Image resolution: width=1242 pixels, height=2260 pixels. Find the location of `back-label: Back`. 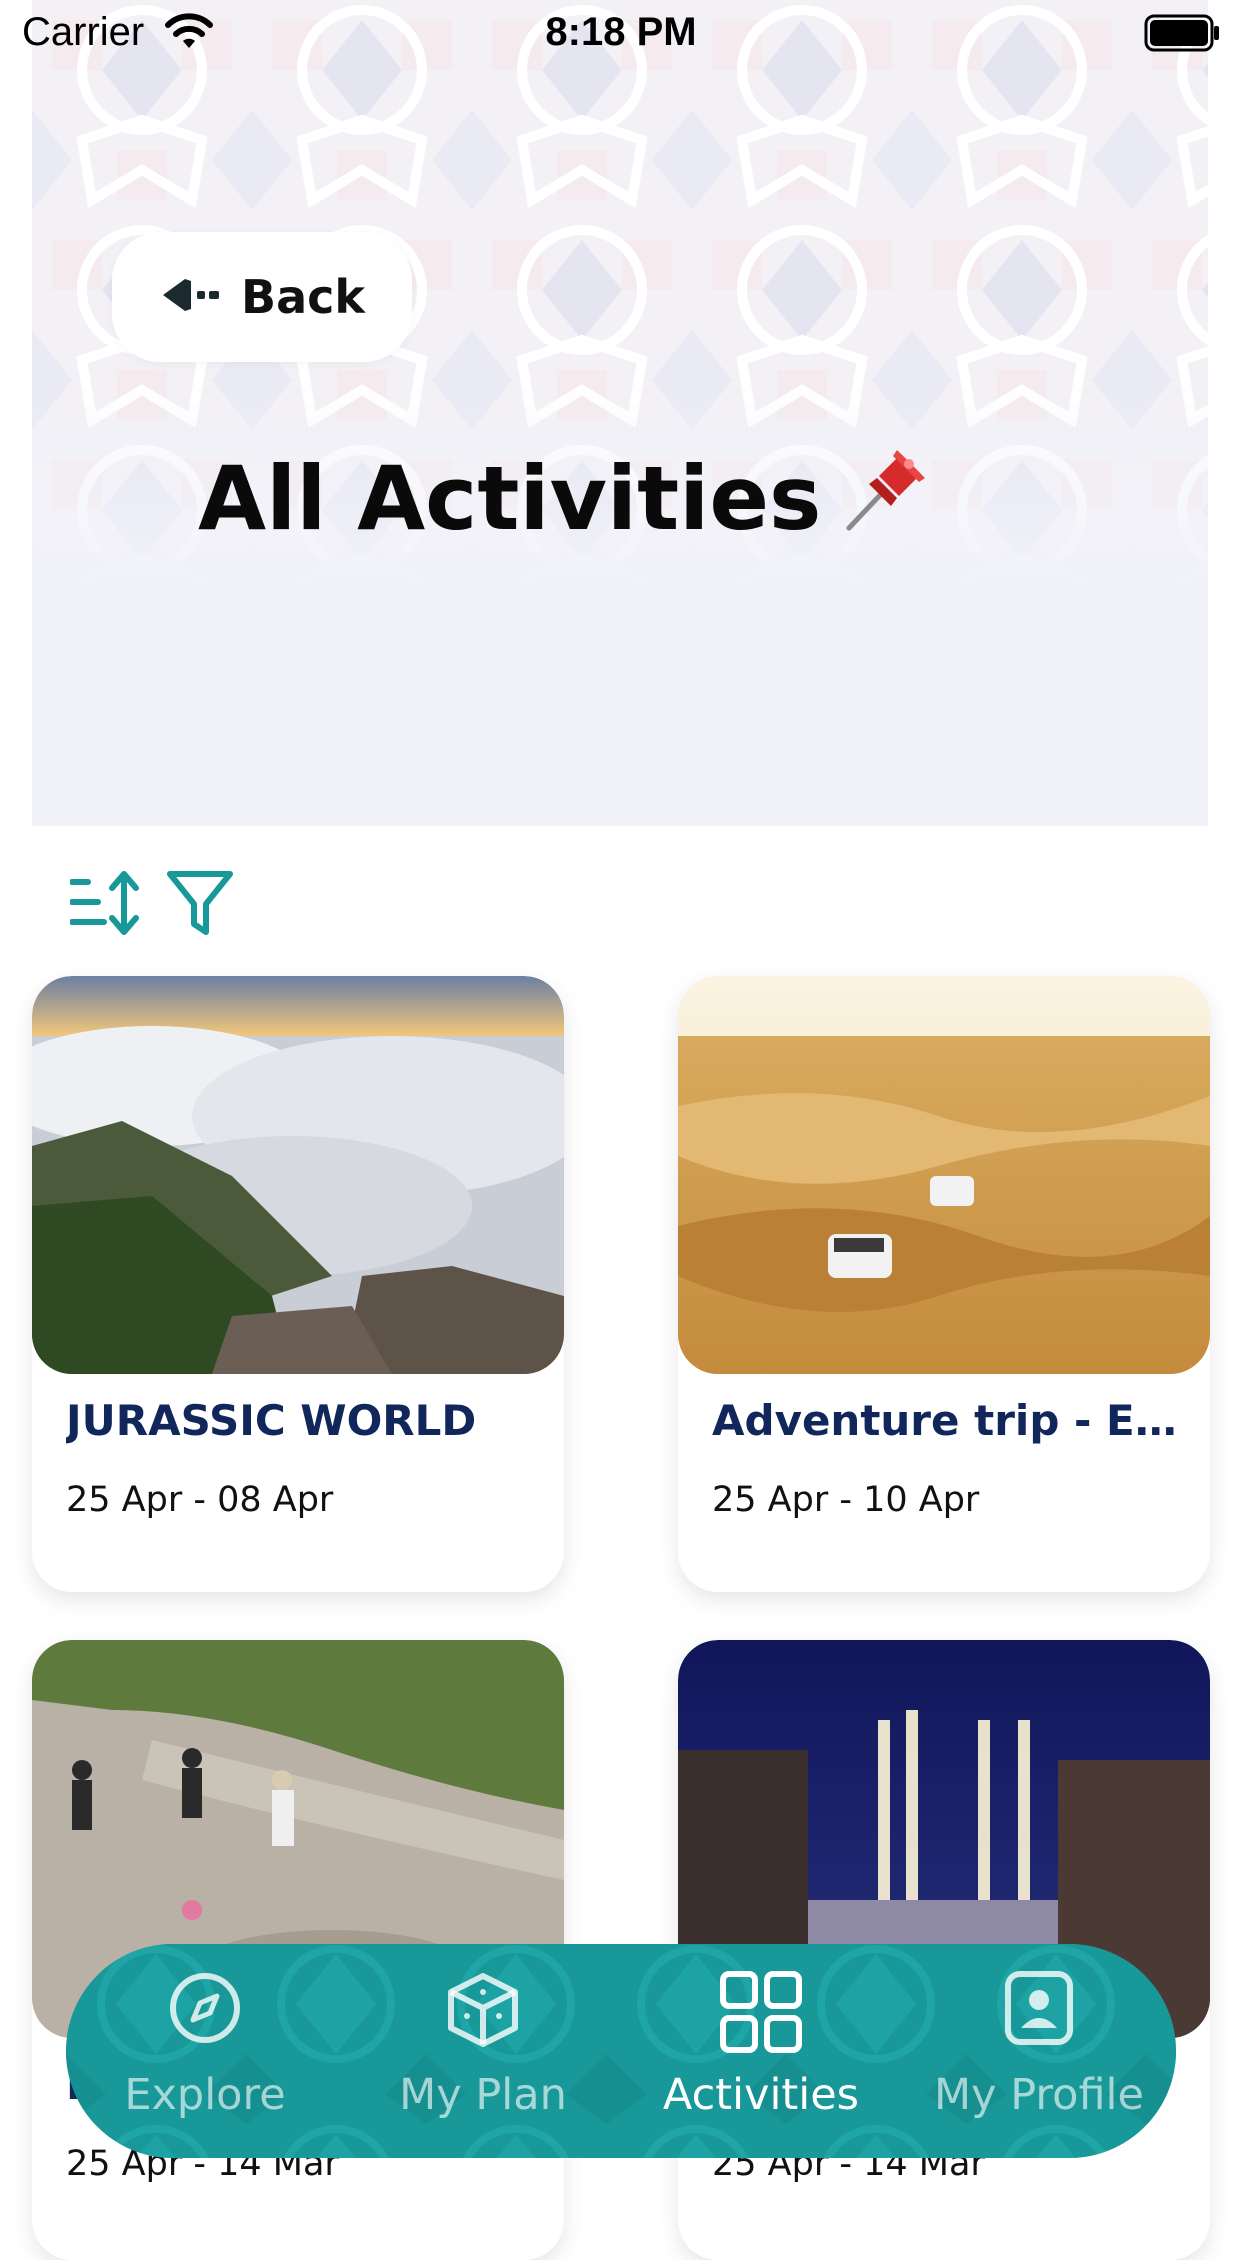

back-label: Back is located at coordinates (303, 297).